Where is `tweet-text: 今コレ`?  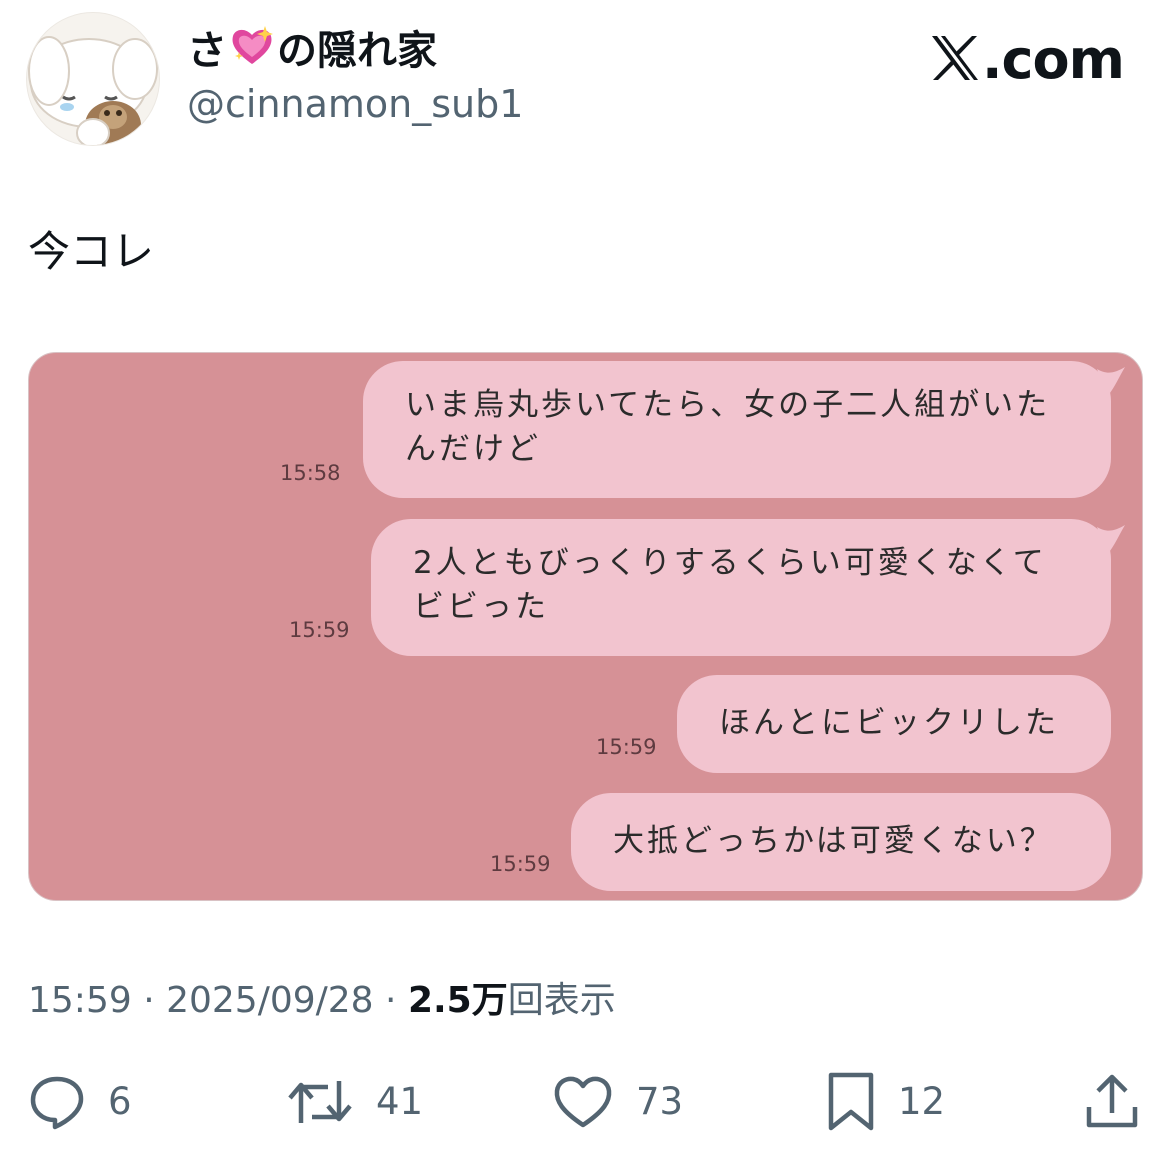
tweet-text: 今コレ is located at coordinates (91, 251).